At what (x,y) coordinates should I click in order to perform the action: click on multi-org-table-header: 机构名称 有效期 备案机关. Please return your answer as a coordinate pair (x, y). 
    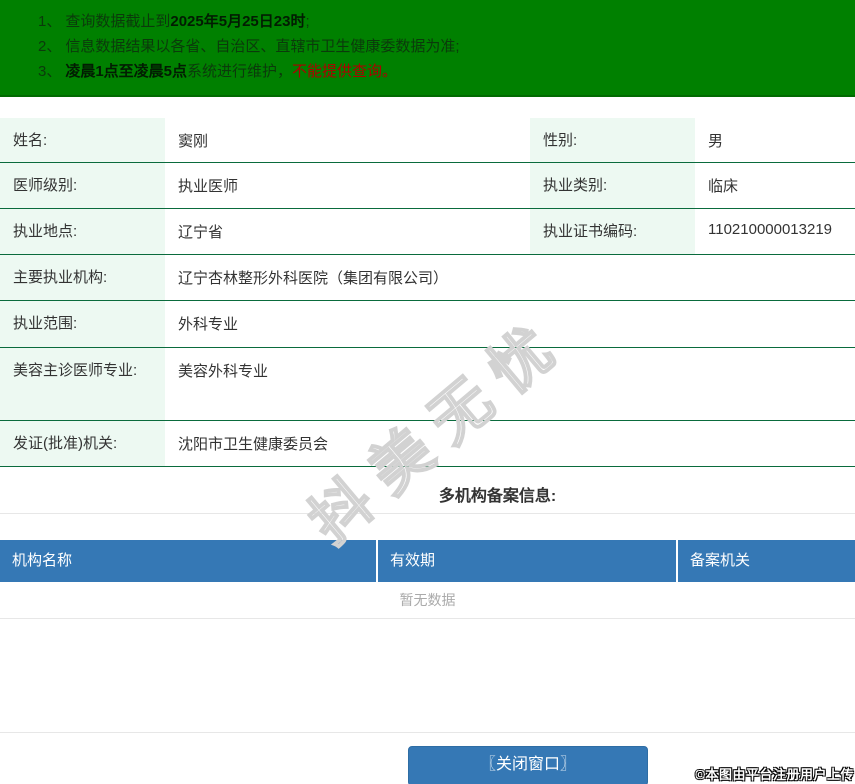
    Looking at the image, I should click on (427, 561).